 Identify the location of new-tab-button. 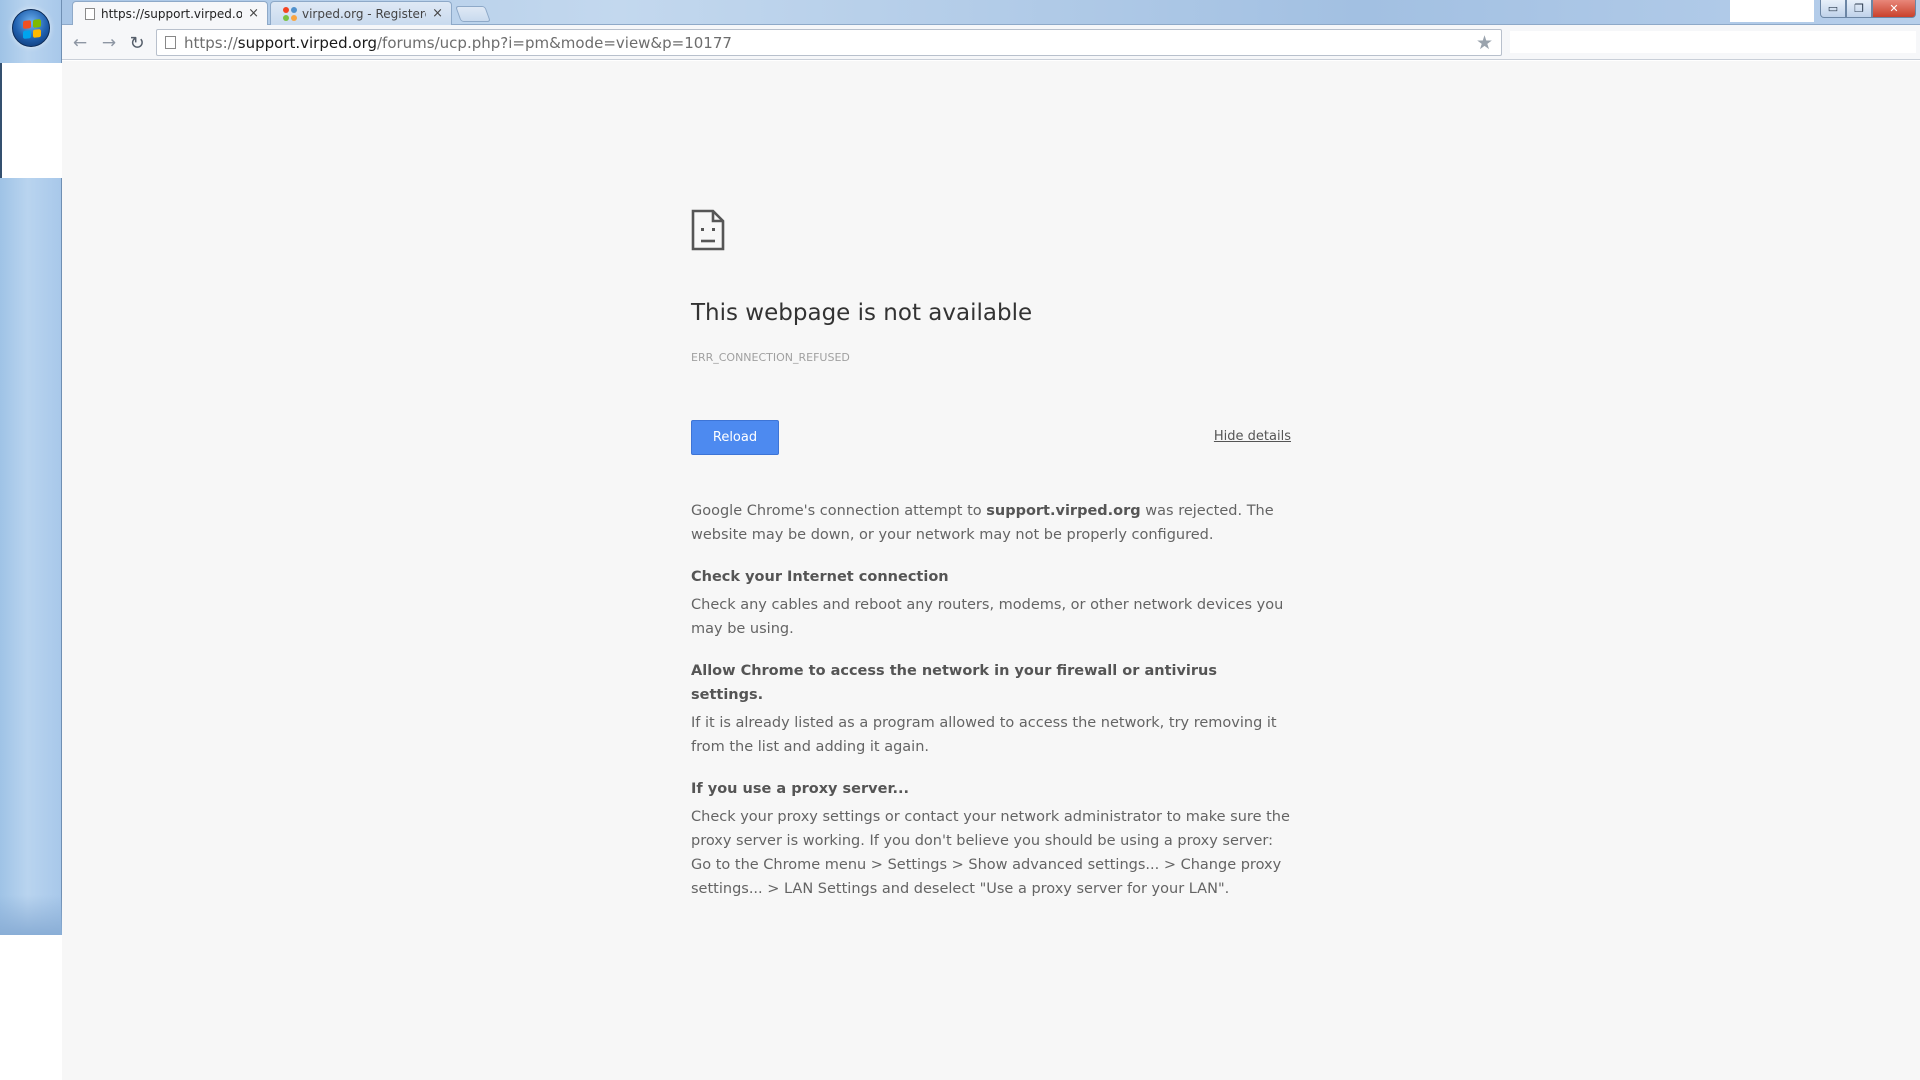
(473, 14).